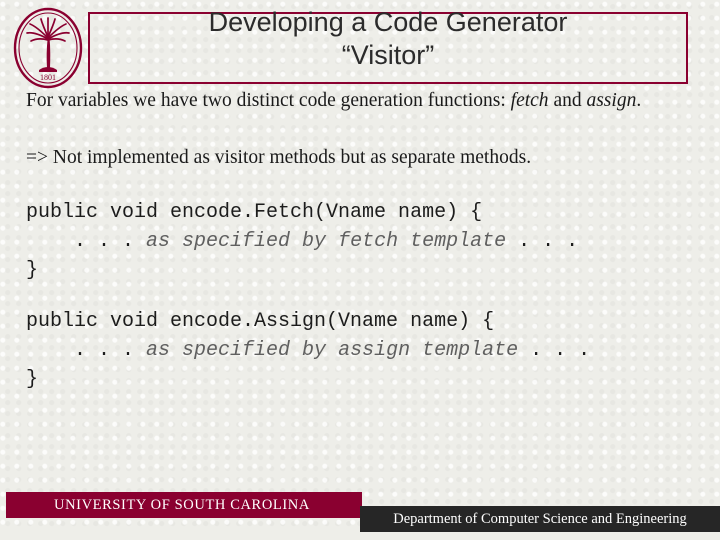 The image size is (720, 540). What do you see at coordinates (326, 241) in the screenshot?
I see `code-fetch-line-2-comment: as specified by fetch template` at bounding box center [326, 241].